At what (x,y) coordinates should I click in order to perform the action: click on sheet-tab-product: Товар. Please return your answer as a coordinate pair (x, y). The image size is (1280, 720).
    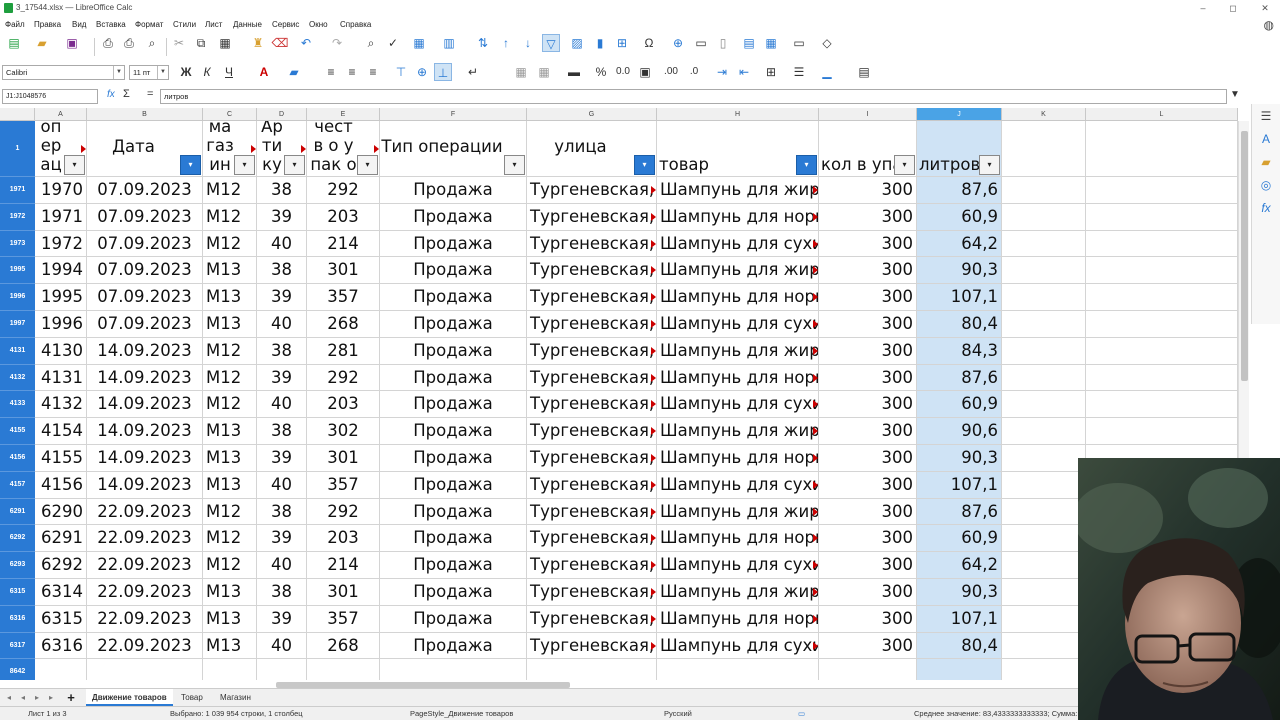
    Looking at the image, I should click on (192, 697).